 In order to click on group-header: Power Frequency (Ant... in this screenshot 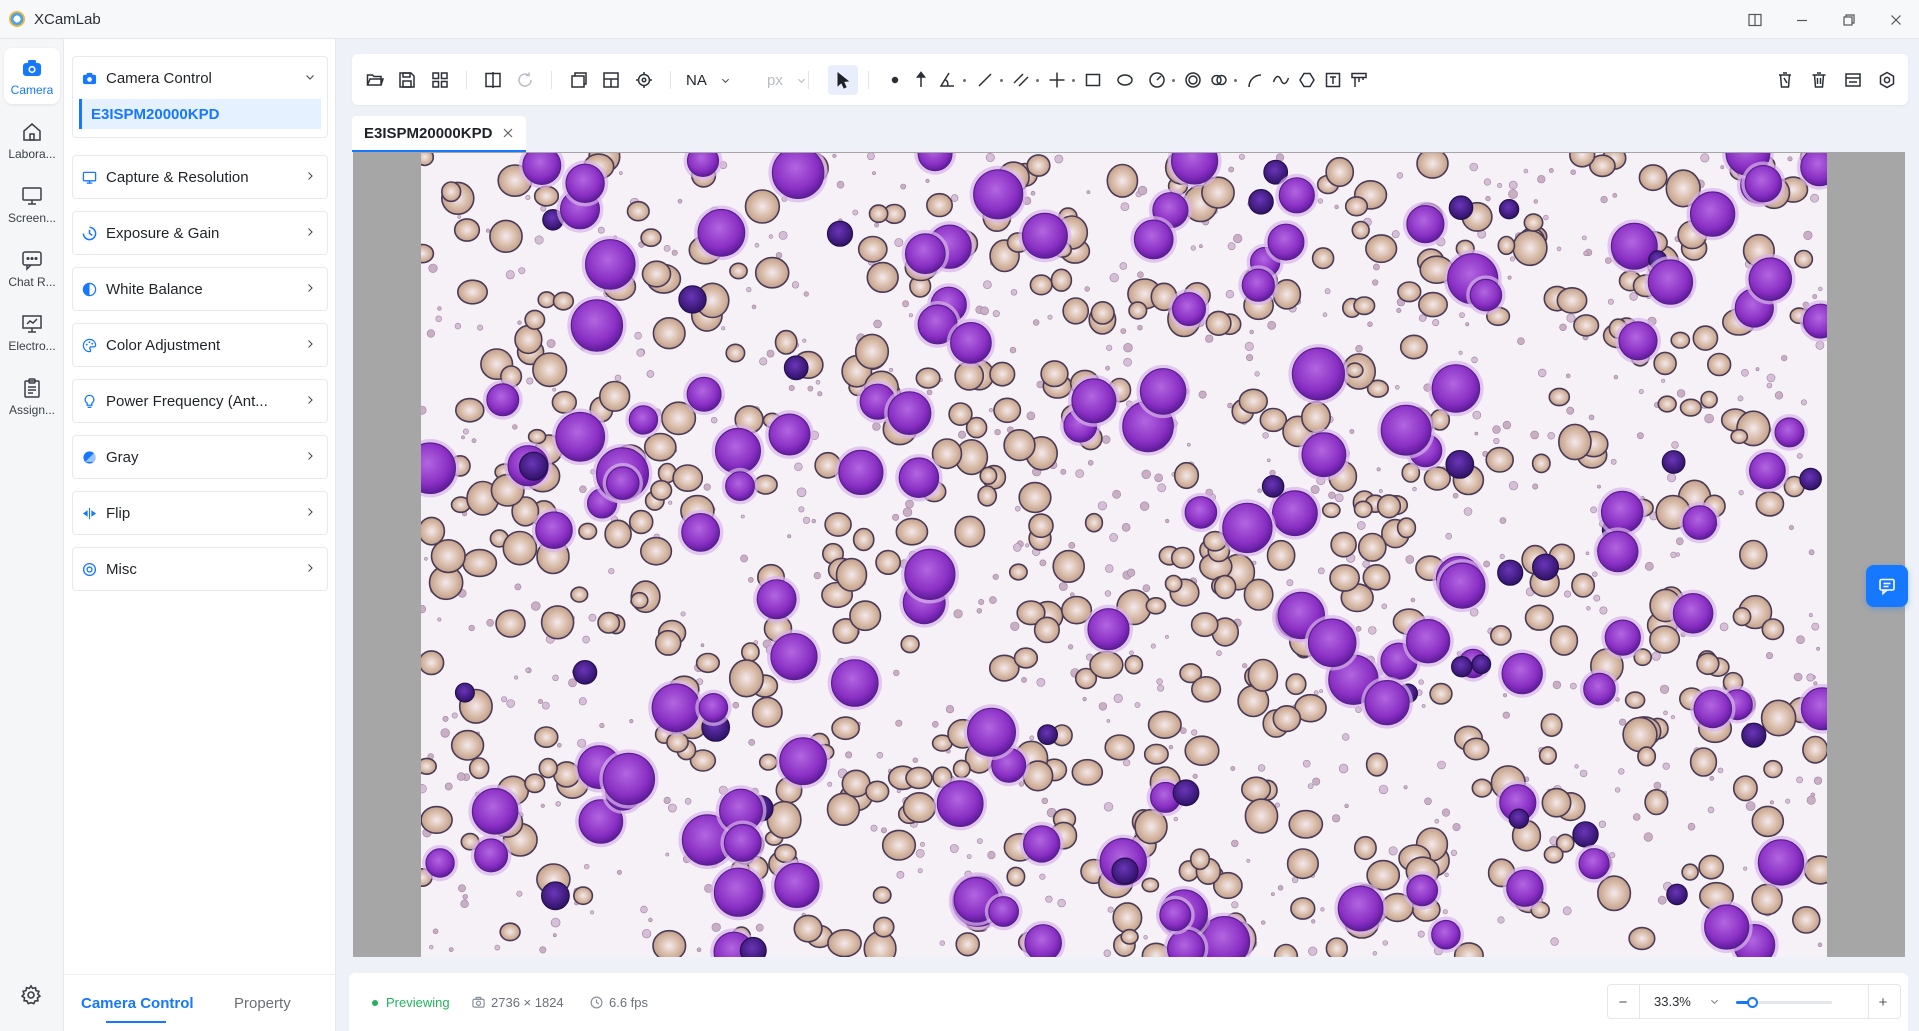, I will do `click(200, 401)`.